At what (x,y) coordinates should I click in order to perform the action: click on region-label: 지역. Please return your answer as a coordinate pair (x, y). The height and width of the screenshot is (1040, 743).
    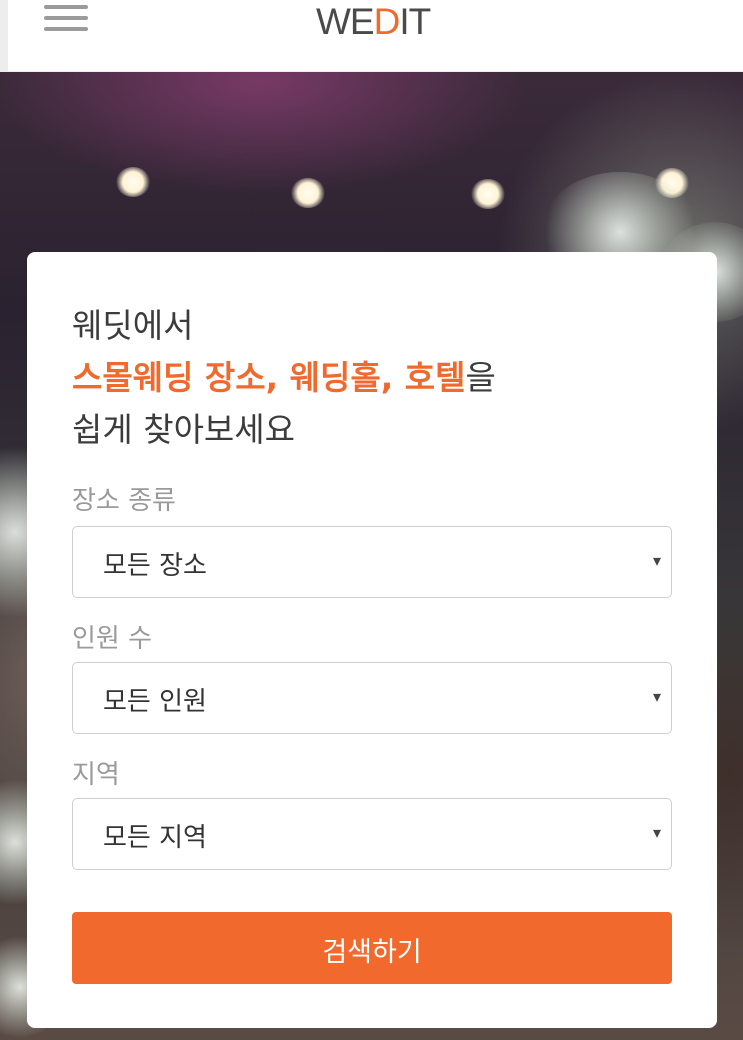
    Looking at the image, I should click on (96, 775).